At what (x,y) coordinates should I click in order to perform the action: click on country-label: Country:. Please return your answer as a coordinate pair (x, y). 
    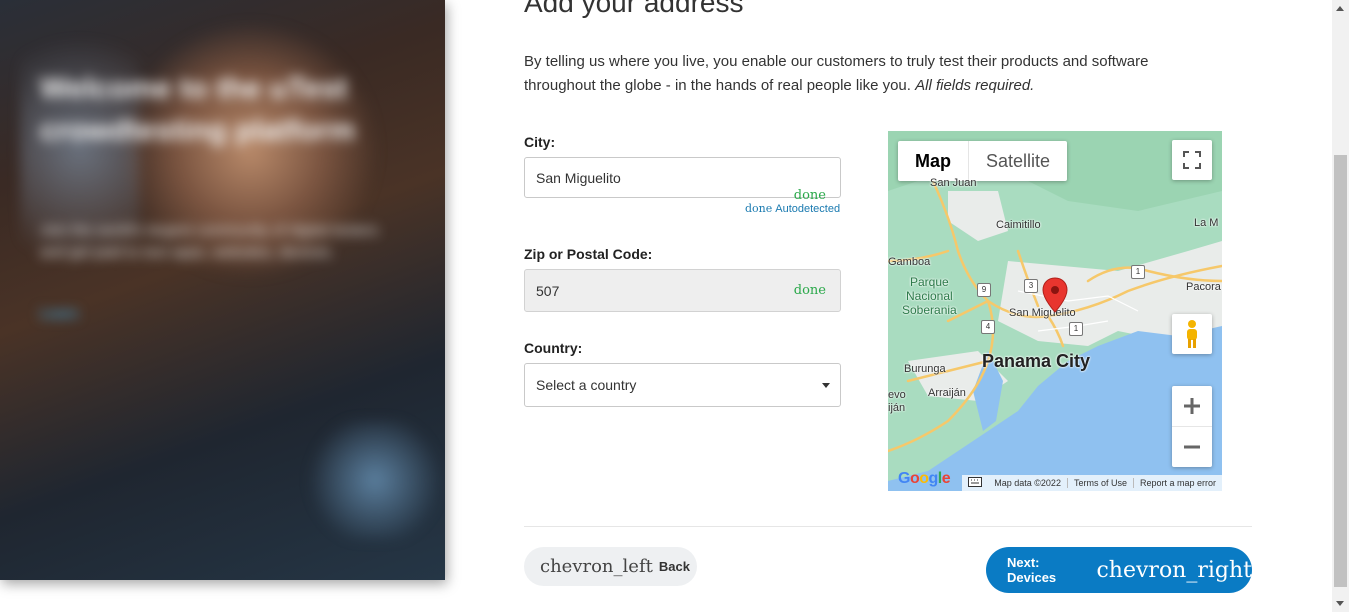
    Looking at the image, I should click on (553, 348).